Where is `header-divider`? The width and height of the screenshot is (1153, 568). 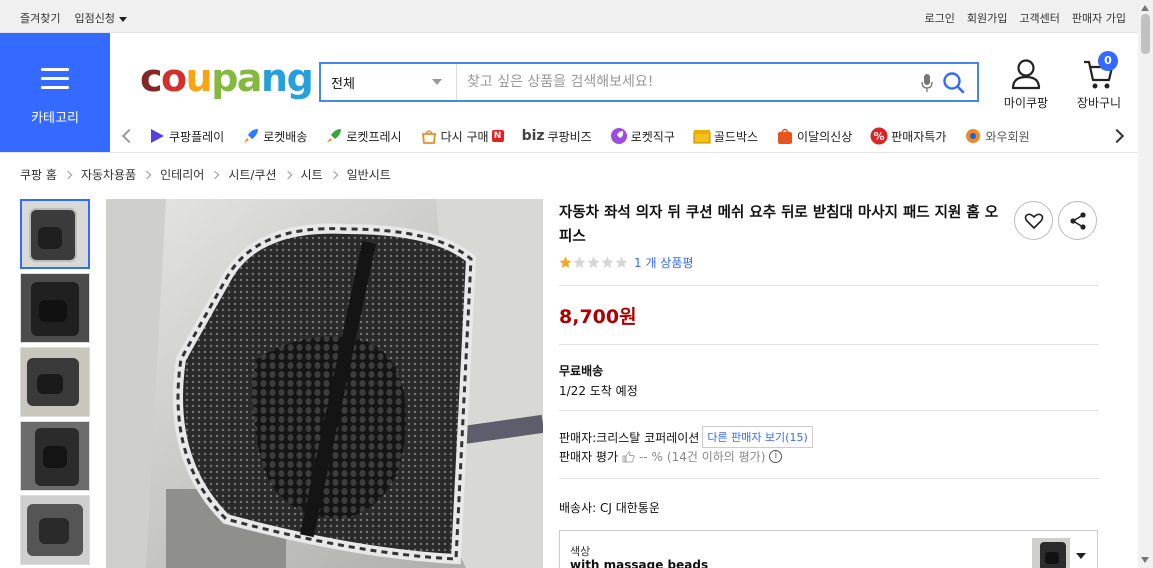
header-divider is located at coordinates (569, 152).